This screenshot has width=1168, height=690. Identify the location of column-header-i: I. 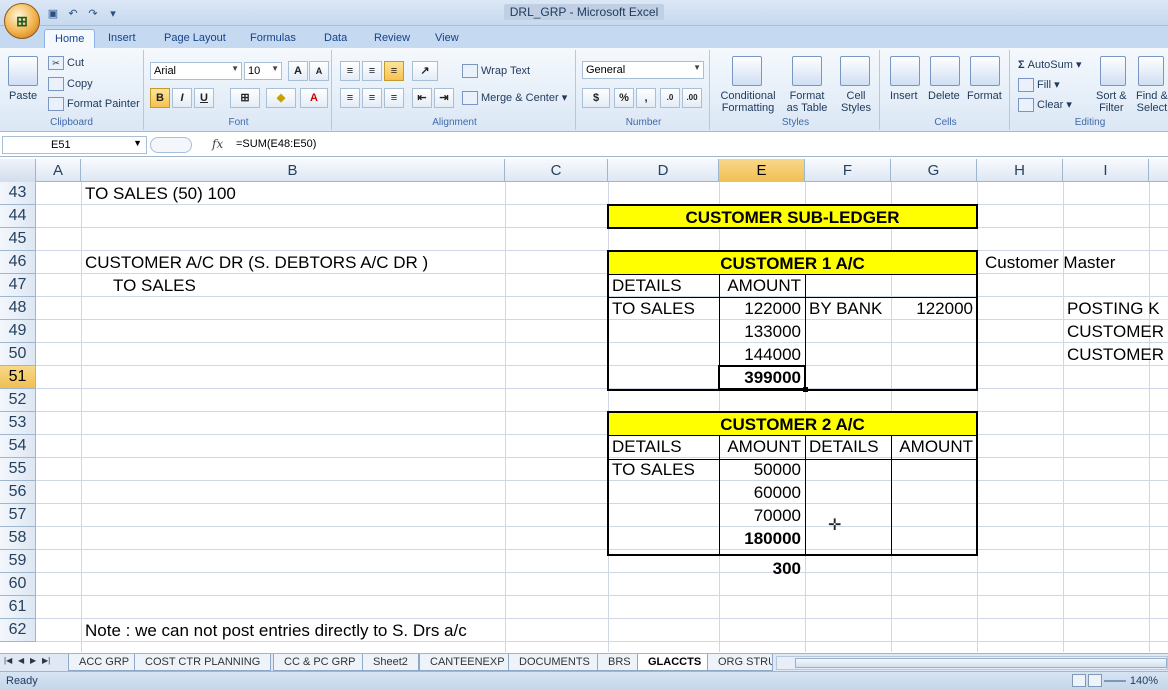
(1106, 170).